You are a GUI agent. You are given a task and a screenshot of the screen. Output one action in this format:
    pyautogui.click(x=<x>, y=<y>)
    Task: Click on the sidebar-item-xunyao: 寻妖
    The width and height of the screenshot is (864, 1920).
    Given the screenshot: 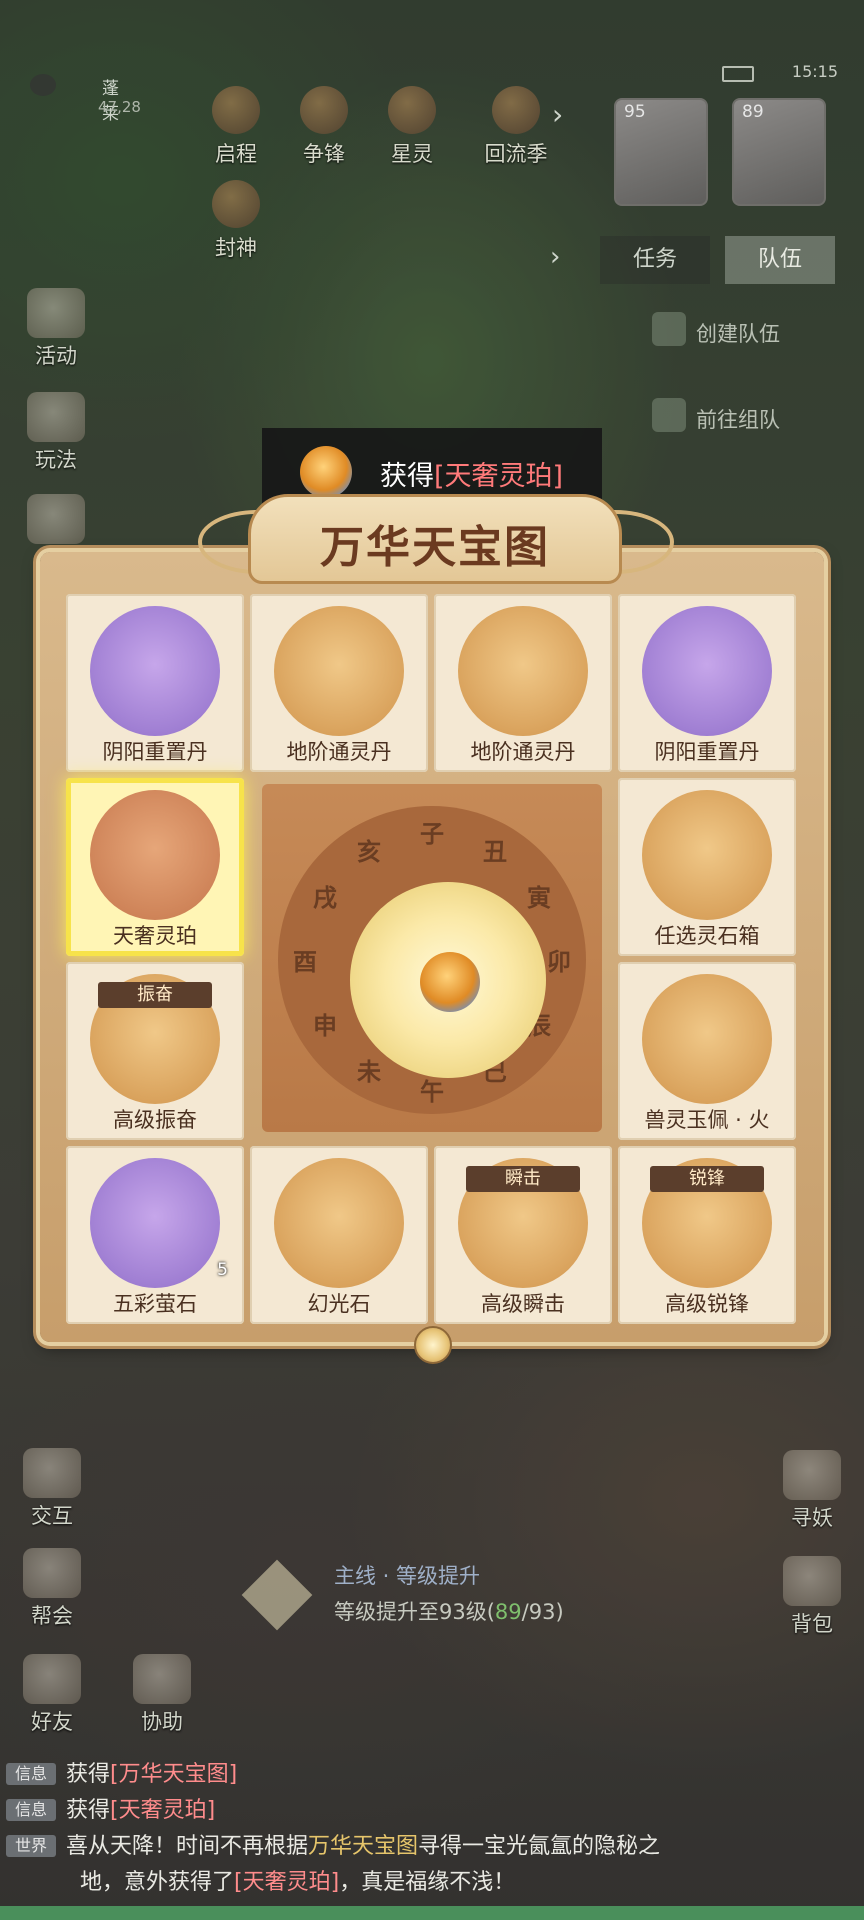 What is the action you would take?
    pyautogui.click(x=812, y=1491)
    